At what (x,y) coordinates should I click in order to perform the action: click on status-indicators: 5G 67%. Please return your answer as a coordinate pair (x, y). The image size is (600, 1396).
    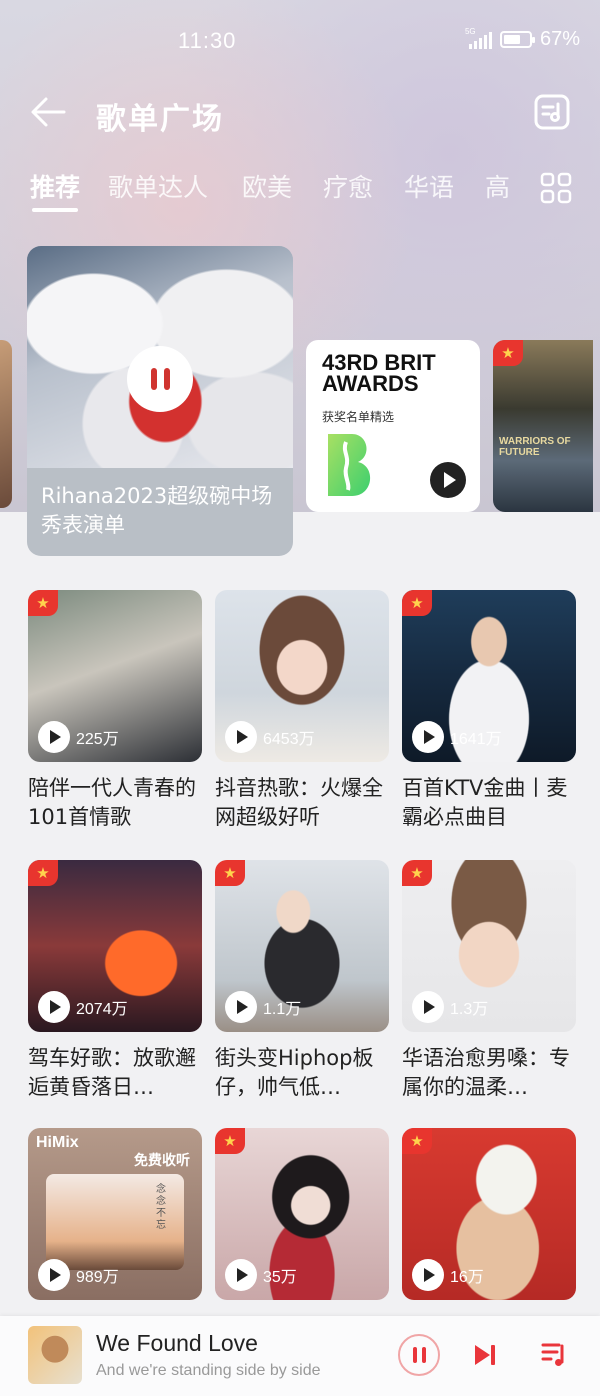
    Looking at the image, I should click on (522, 39).